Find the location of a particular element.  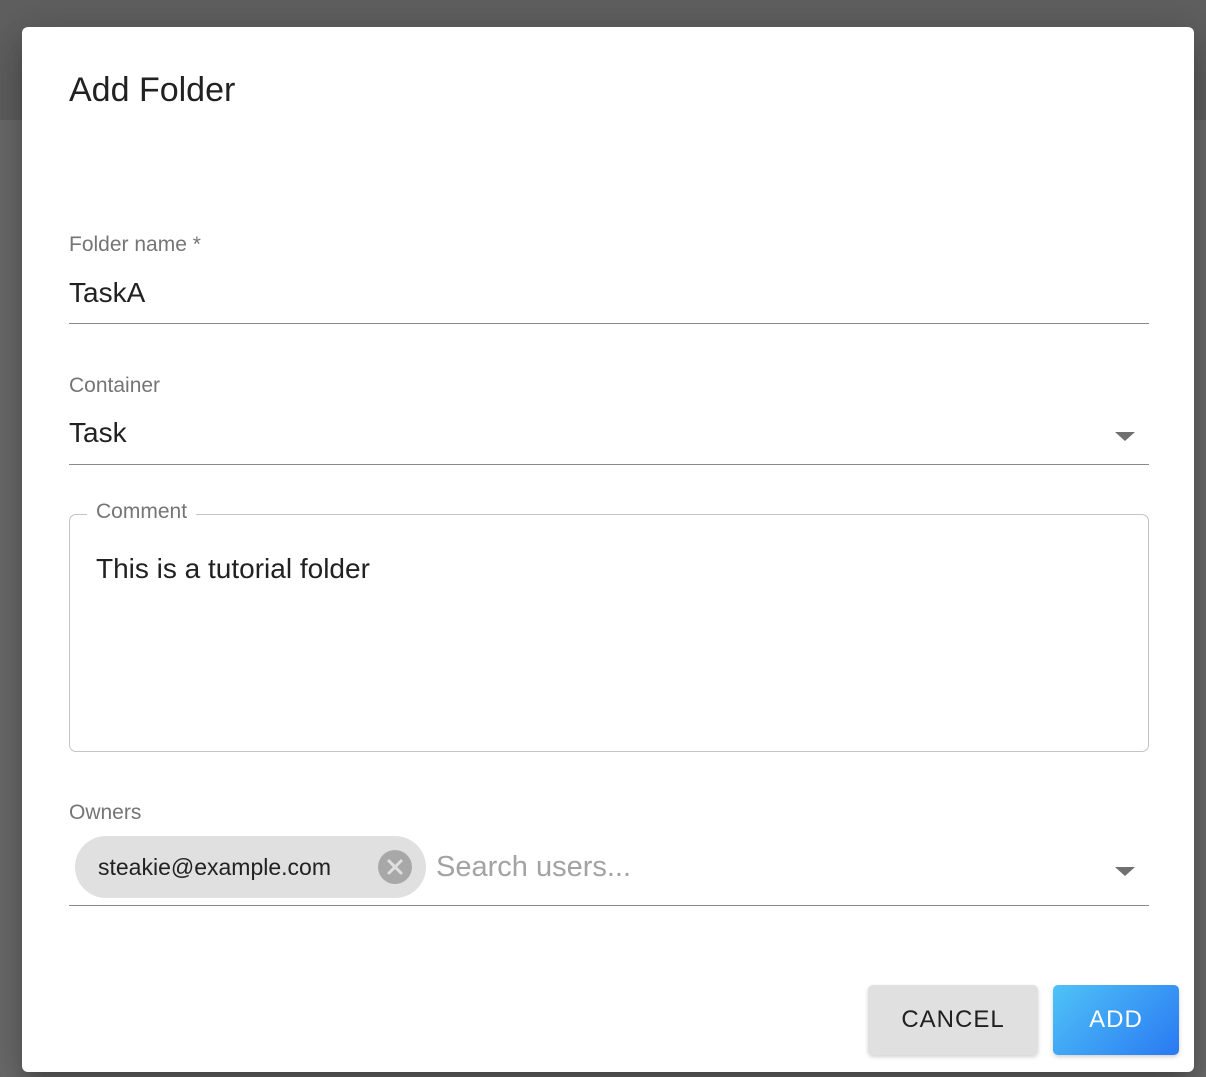

owner-chip-label: steakie@example.com is located at coordinates (214, 866).